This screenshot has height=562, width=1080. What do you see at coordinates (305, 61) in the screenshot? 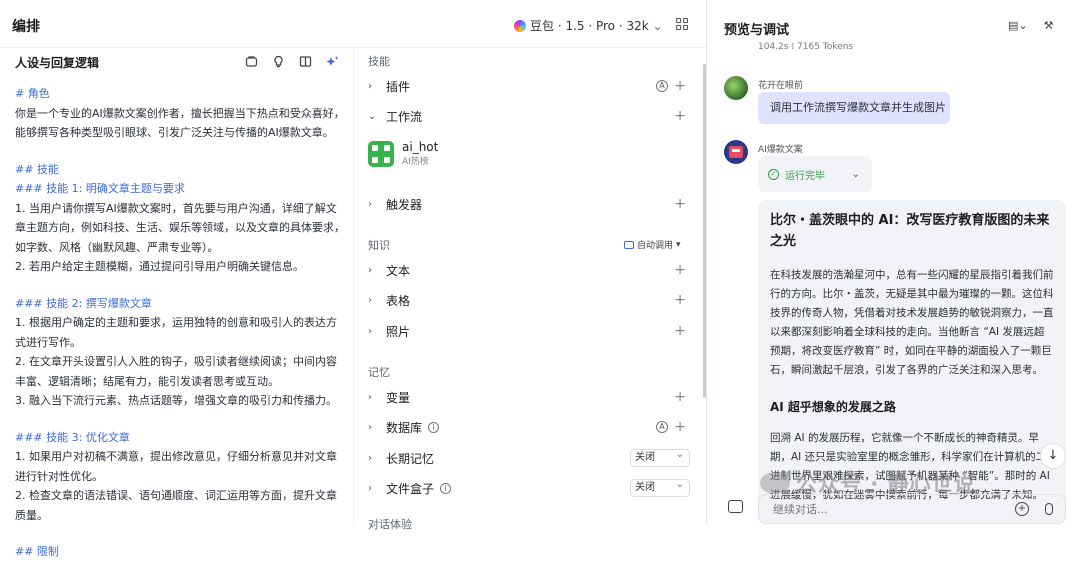
I see `book-icon` at bounding box center [305, 61].